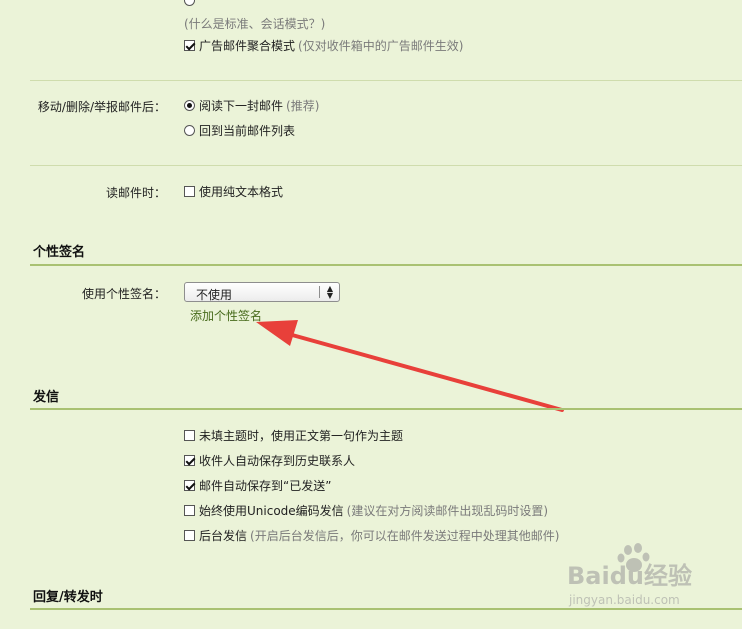 This screenshot has width=742, height=629. I want to click on send-option-hint: (建议在对方阅读邮件出现乱码时设置), so click(447, 511).